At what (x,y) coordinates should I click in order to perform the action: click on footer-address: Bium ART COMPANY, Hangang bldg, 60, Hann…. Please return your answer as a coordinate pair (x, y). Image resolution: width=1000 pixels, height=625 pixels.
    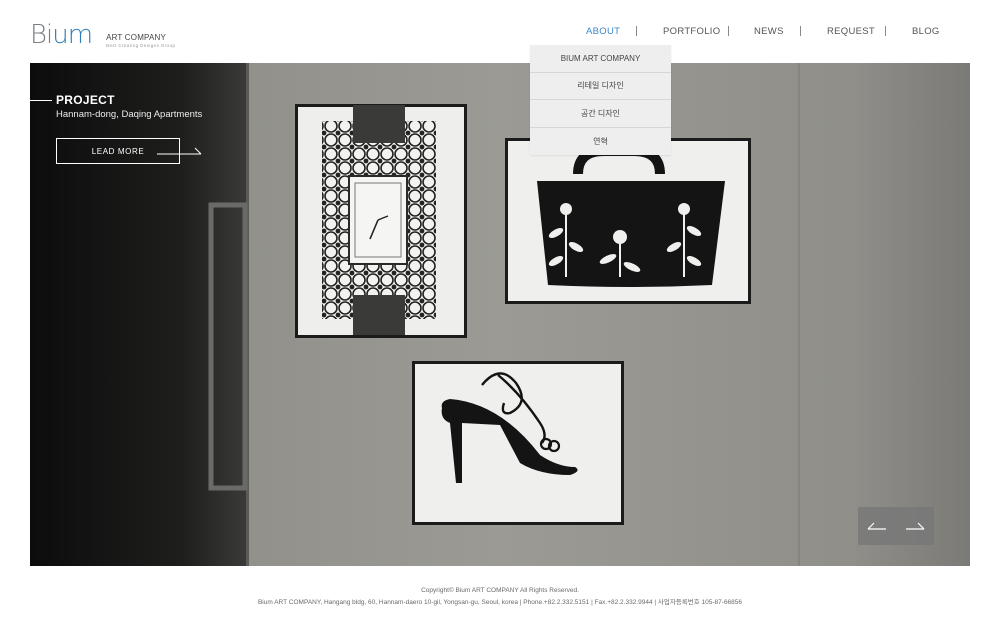
    Looking at the image, I should click on (500, 602).